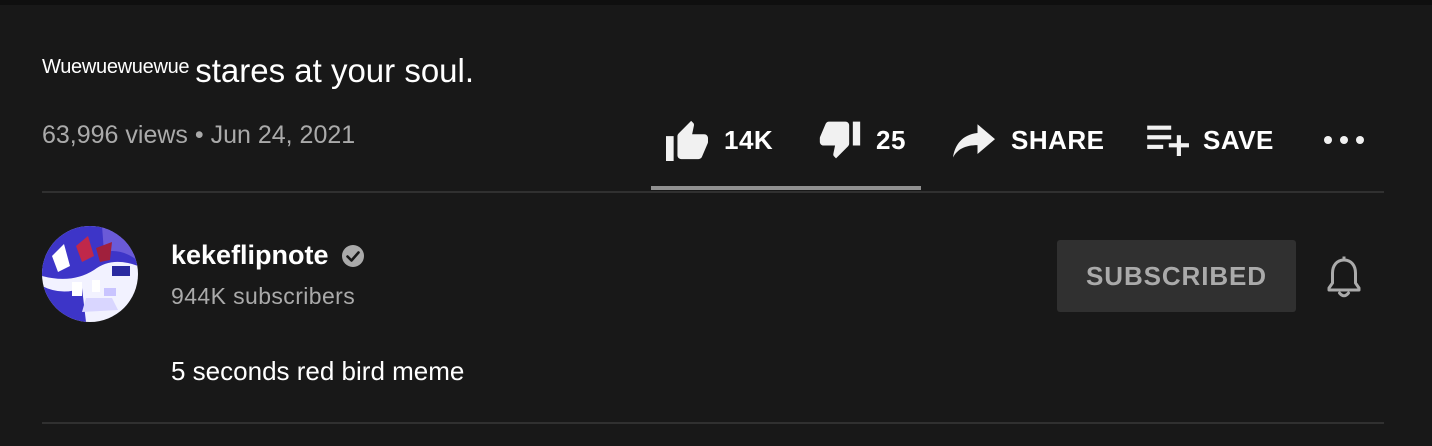  I want to click on video-title: Wuewuewuewue stares at your soul., so click(258, 71).